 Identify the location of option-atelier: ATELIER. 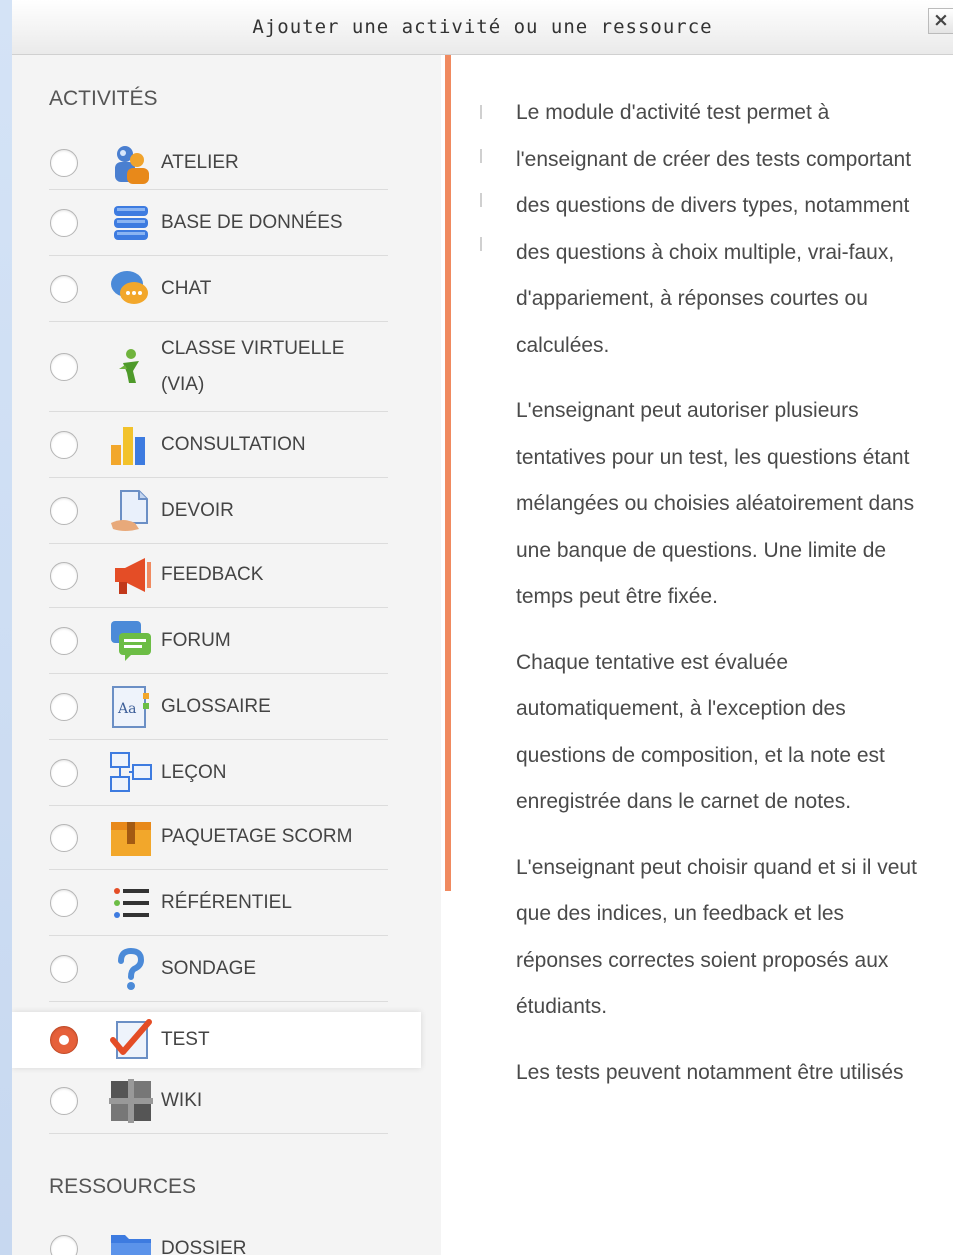
(216, 163).